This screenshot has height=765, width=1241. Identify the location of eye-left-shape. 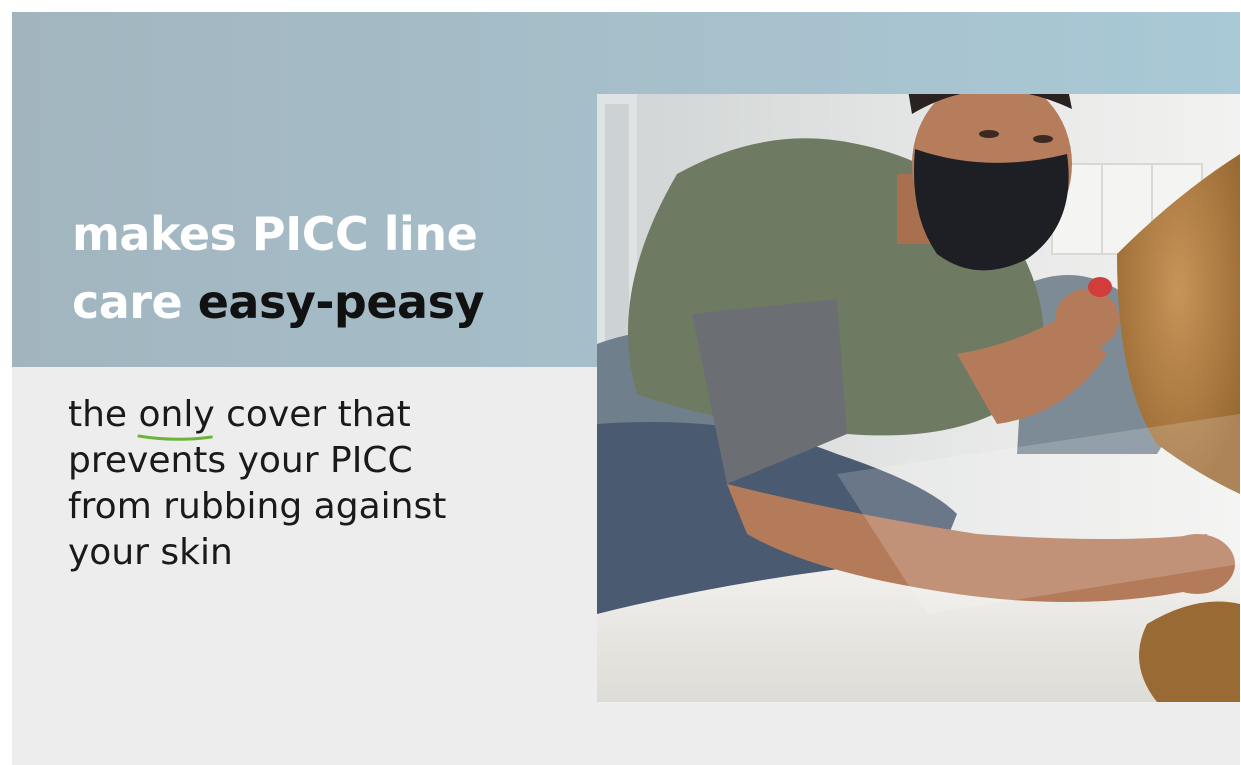
(989, 134).